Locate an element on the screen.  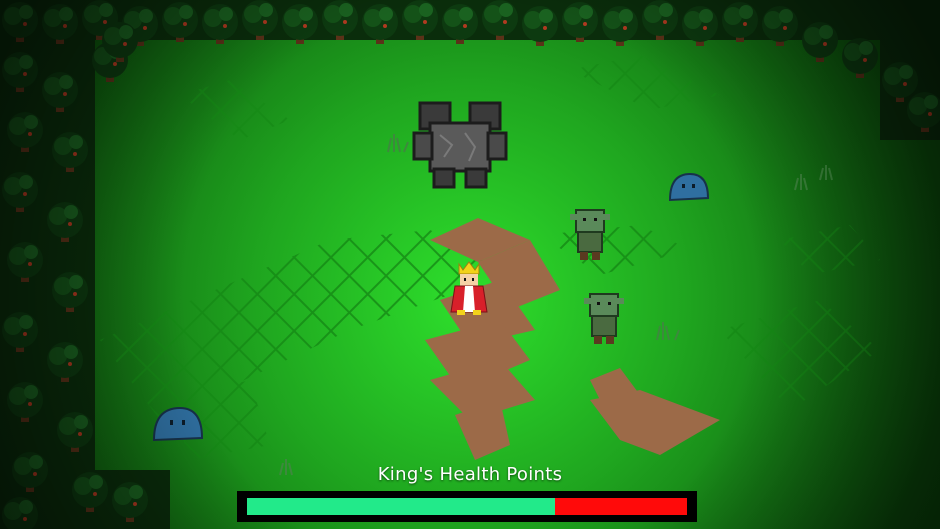
health-bar-track is located at coordinates (467, 506).